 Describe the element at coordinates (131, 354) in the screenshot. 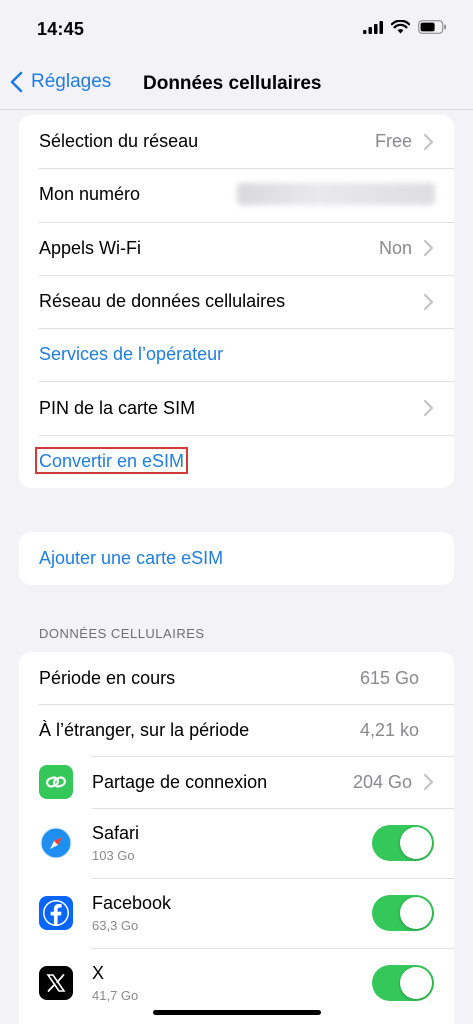

I see `row-label: Services de l’opérateur` at that location.